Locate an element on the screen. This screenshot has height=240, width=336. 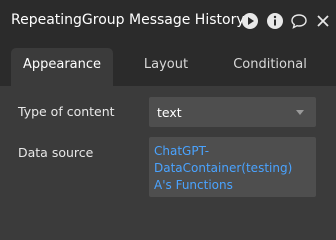
element-title: RepeatingGroup Message History is located at coordinates (128, 20).